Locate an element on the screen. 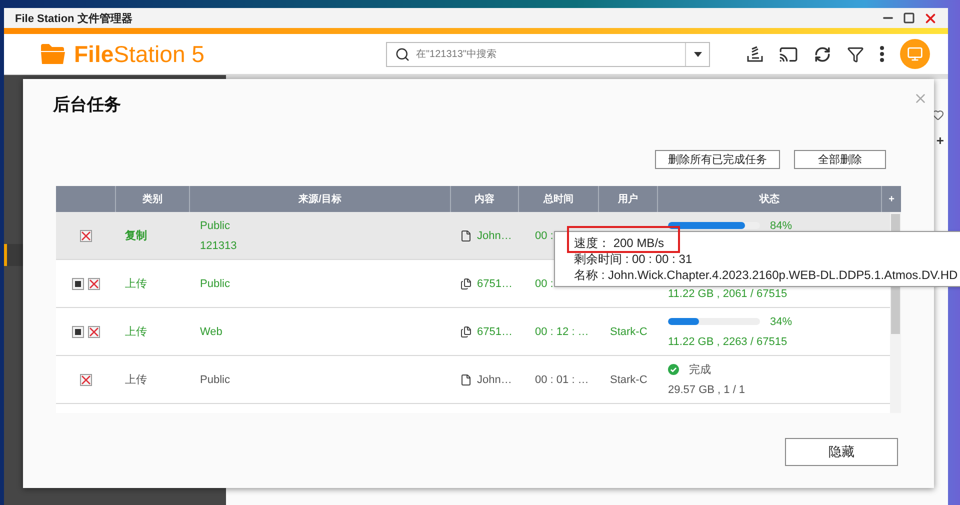 Image resolution: width=960 pixels, height=505 pixels. window-title: File Station 文件管理器 is located at coordinates (74, 19).